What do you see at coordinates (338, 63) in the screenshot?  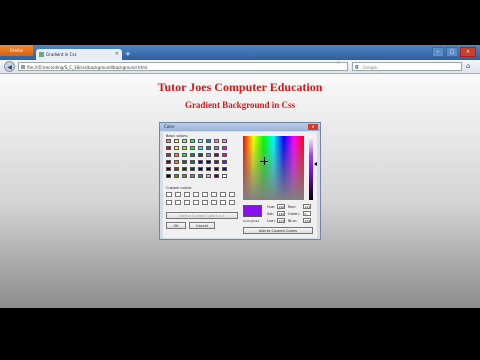 I see `bookmark-star-icon: ☆` at bounding box center [338, 63].